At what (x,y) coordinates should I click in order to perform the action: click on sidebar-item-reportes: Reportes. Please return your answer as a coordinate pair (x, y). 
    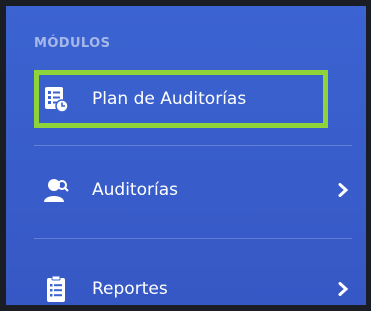
    Looking at the image, I should click on (193, 282).